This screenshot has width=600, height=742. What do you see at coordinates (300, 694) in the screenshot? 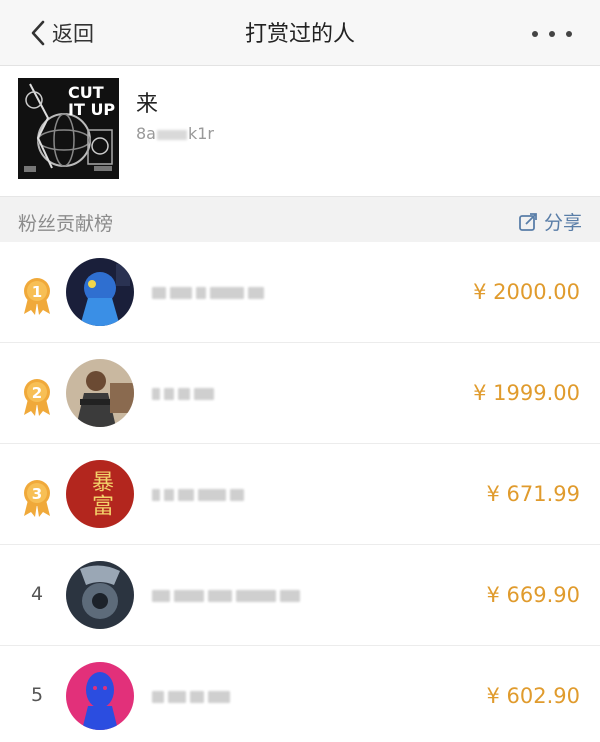
I see `list-item: 5 ¥ 602.90` at bounding box center [300, 694].